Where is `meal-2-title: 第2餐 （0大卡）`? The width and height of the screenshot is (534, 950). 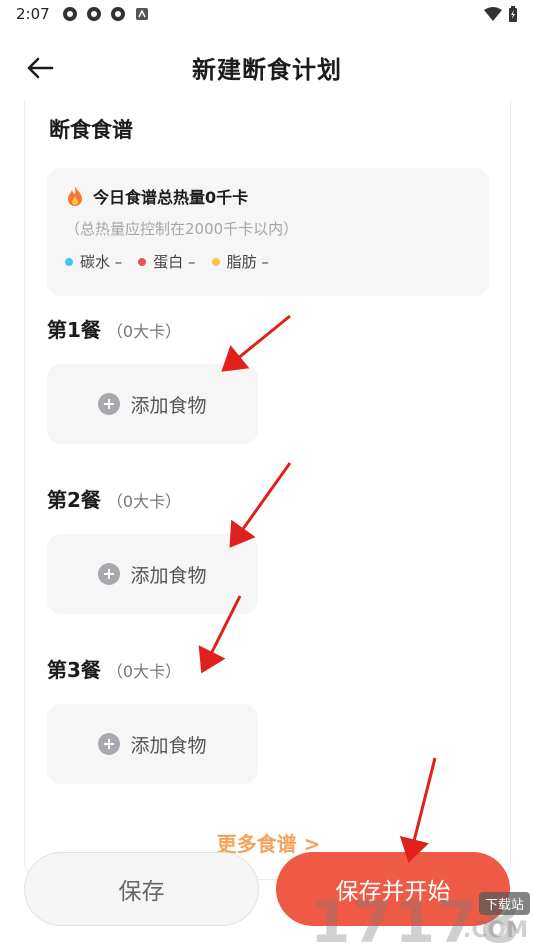
meal-2-title: 第2餐 （0大卡） is located at coordinates (114, 498).